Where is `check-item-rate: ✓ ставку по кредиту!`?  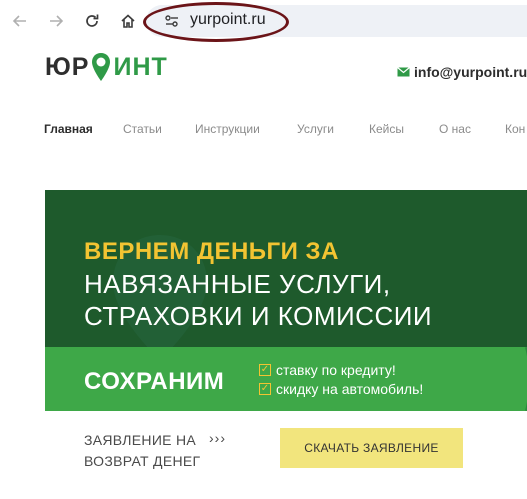
check-item-rate: ✓ ставку по кредиту! is located at coordinates (327, 370).